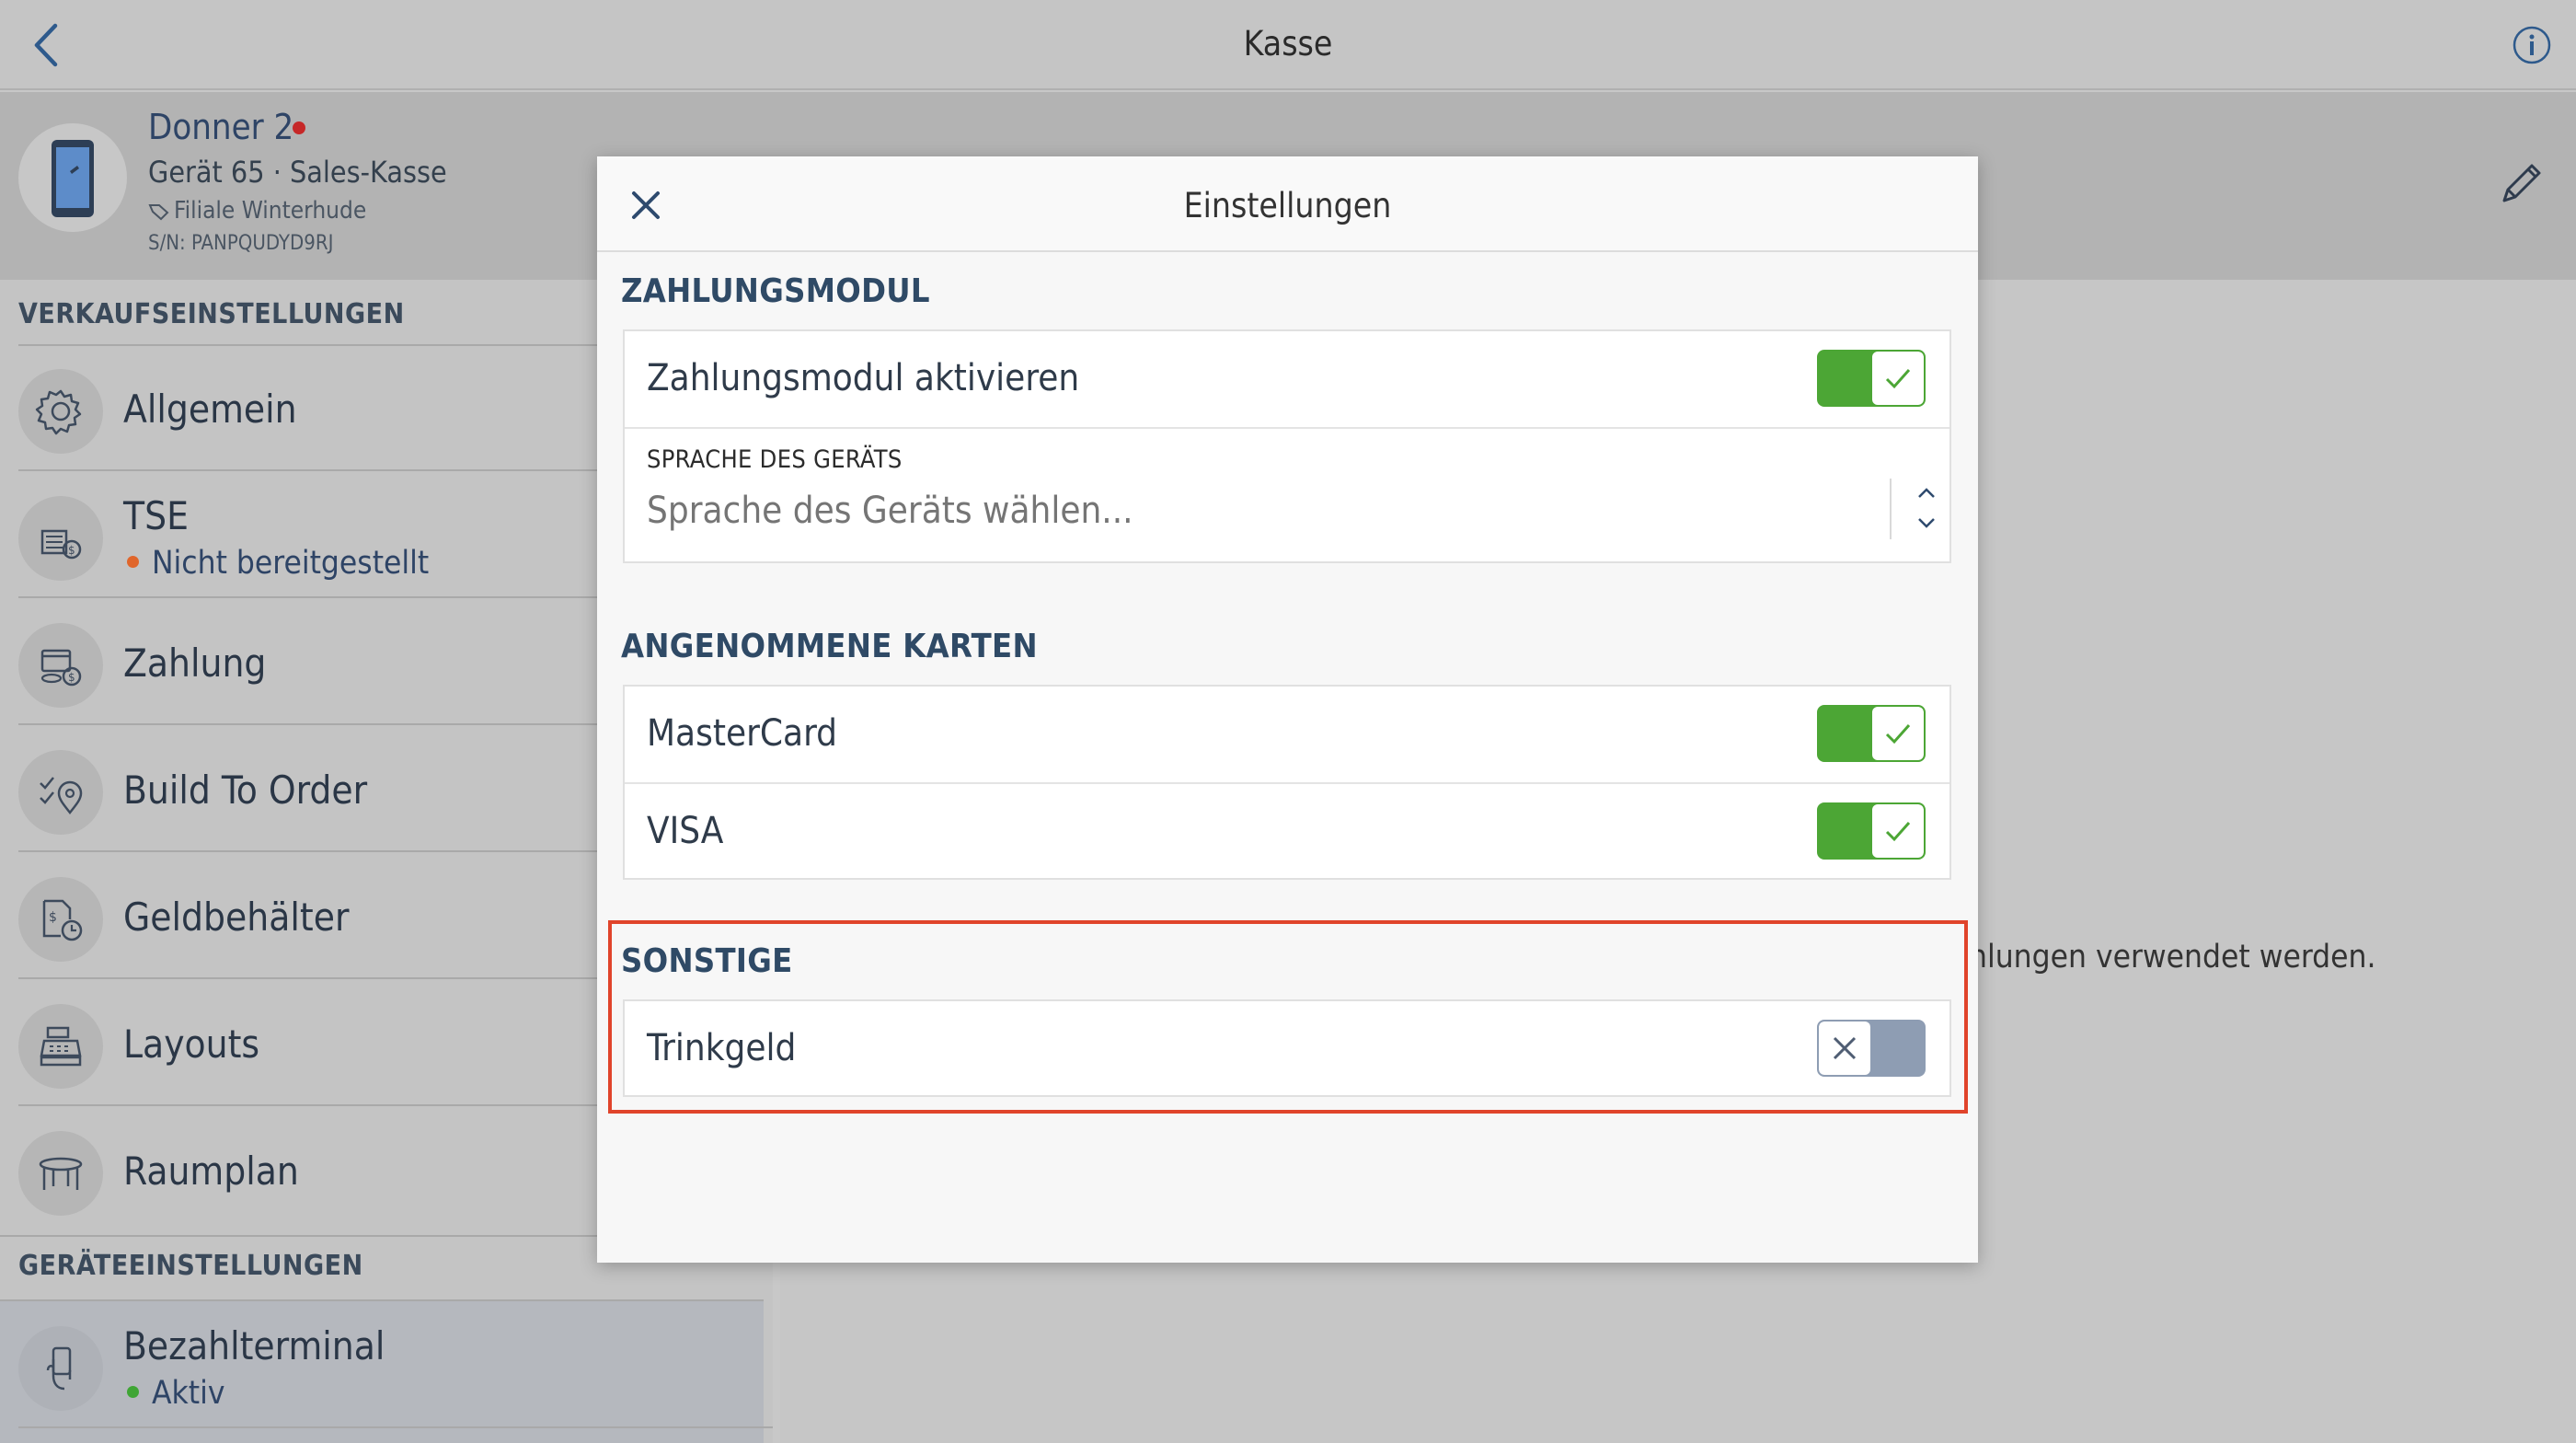  What do you see at coordinates (236, 917) in the screenshot?
I see `sidebar-item-label: Geldbehälter` at bounding box center [236, 917].